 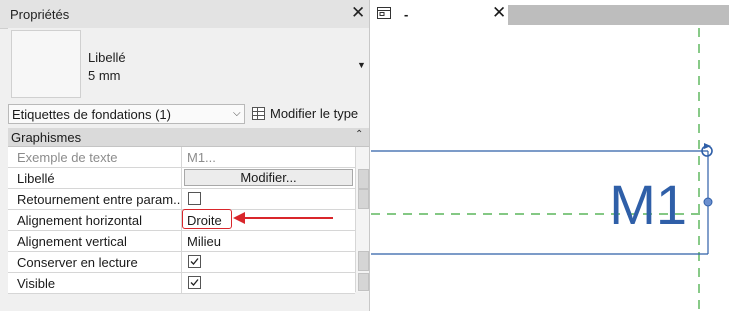 What do you see at coordinates (237, 113) in the screenshot?
I see `chevron-down-icon: ⌵` at bounding box center [237, 113].